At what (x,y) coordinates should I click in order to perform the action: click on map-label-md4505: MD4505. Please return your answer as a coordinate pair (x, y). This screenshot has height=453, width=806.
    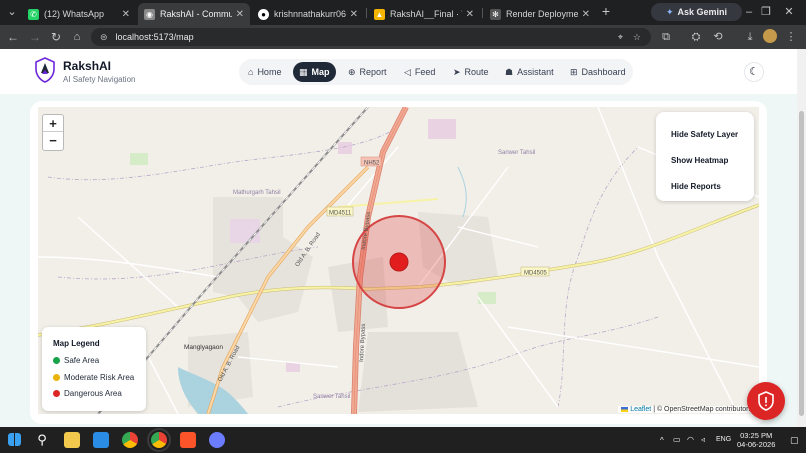
    Looking at the image, I should click on (535, 274).